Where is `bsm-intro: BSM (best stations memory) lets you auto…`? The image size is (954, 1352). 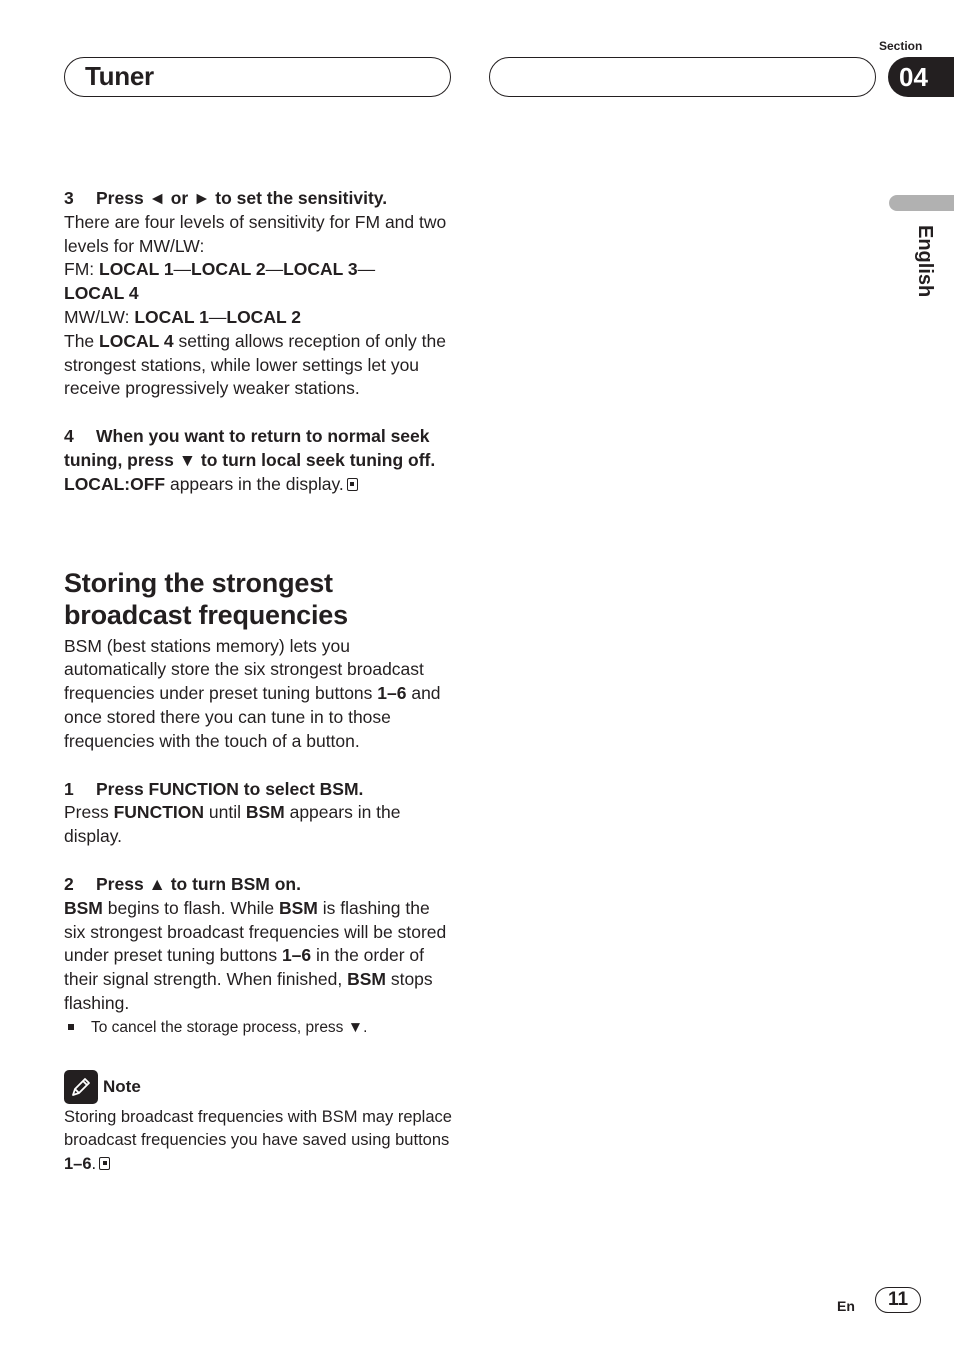 bsm-intro: BSM (best stations memory) lets you auto… is located at coordinates (252, 693).